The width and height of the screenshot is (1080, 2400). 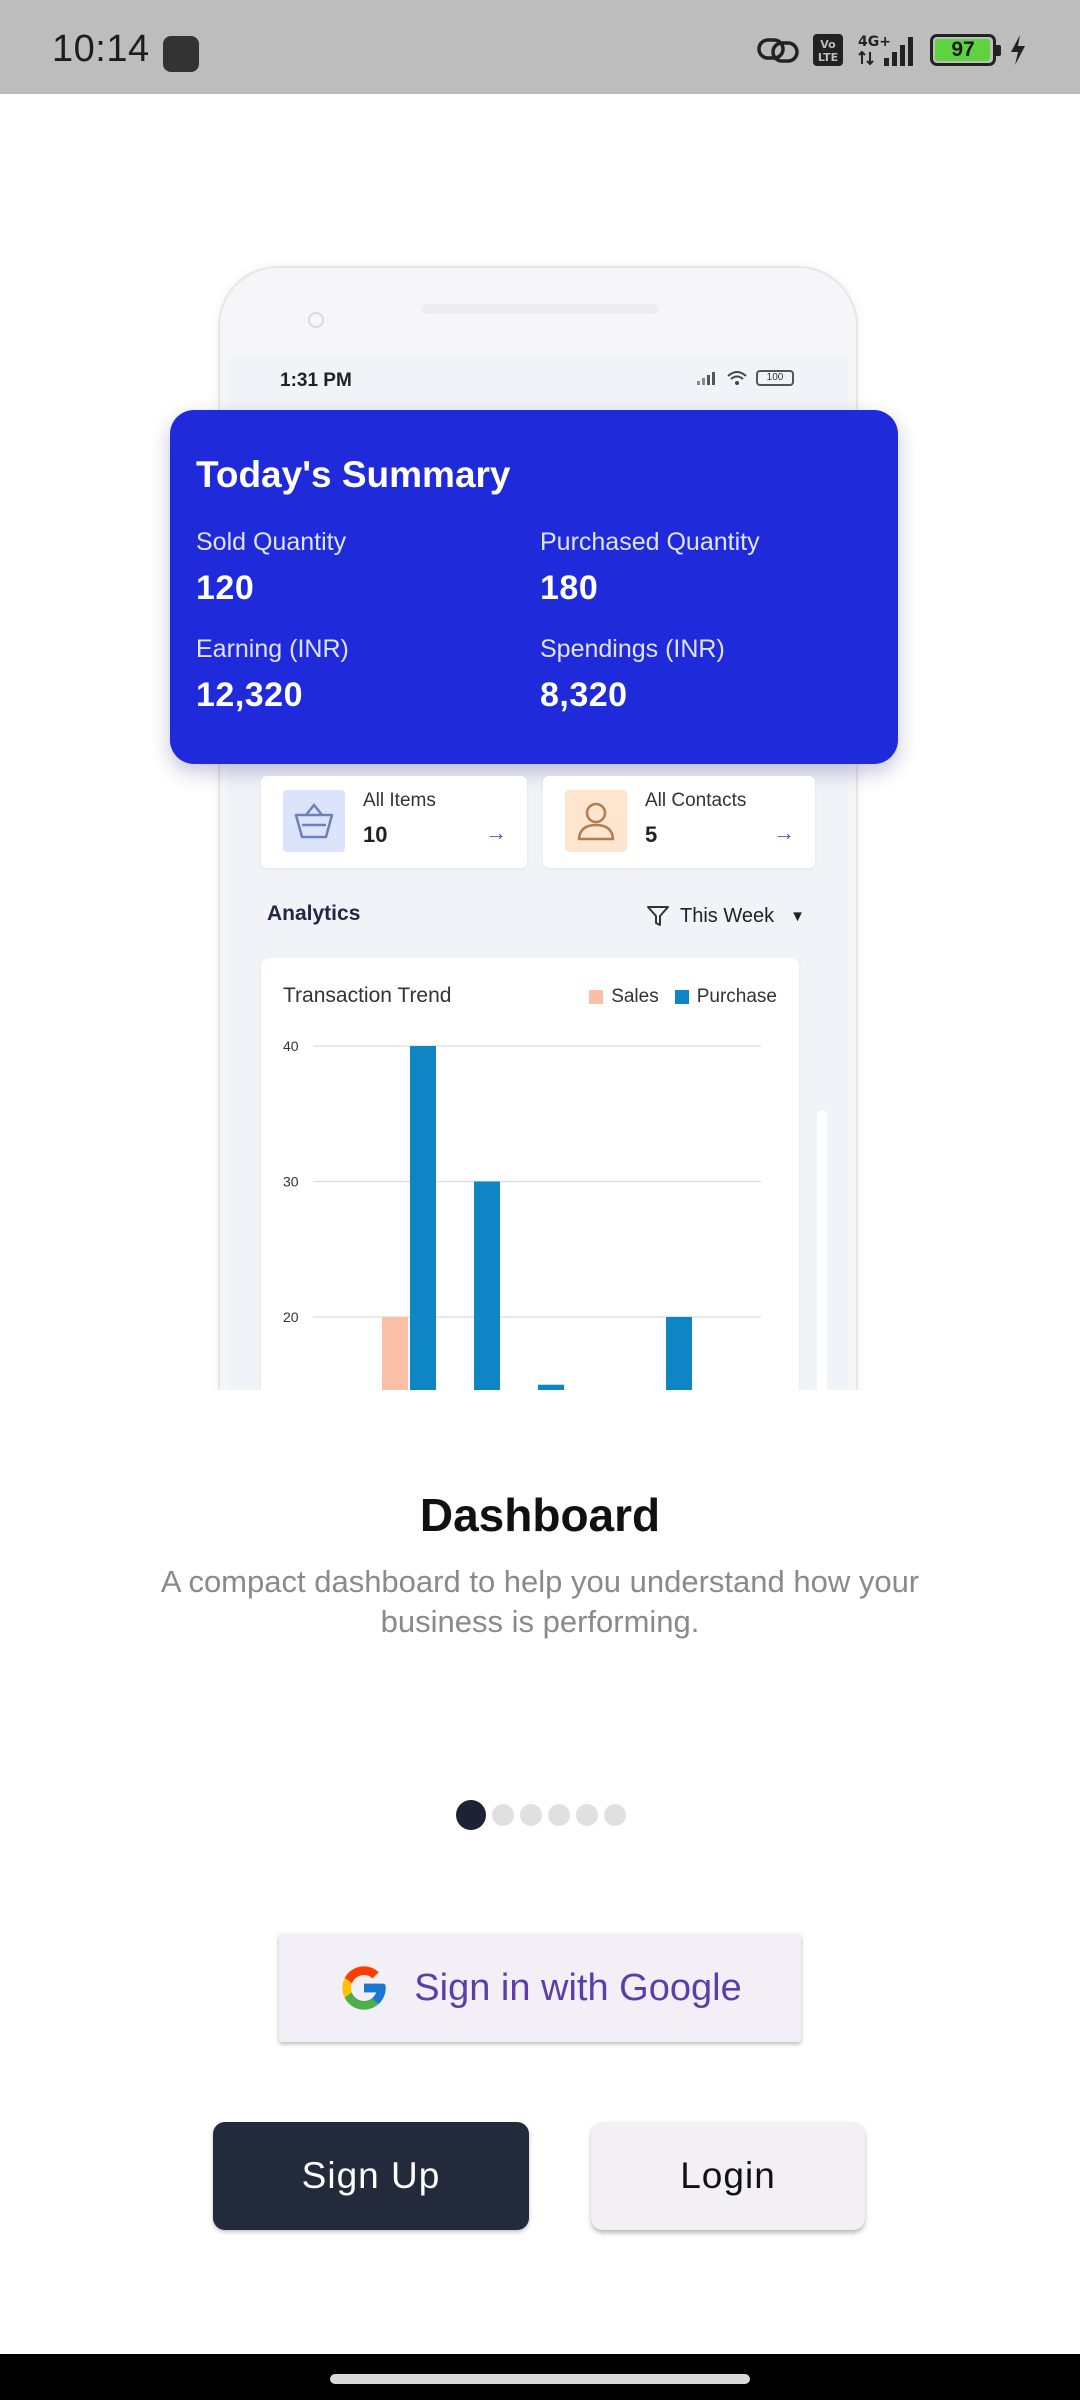 What do you see at coordinates (314, 821) in the screenshot?
I see `basket-icon` at bounding box center [314, 821].